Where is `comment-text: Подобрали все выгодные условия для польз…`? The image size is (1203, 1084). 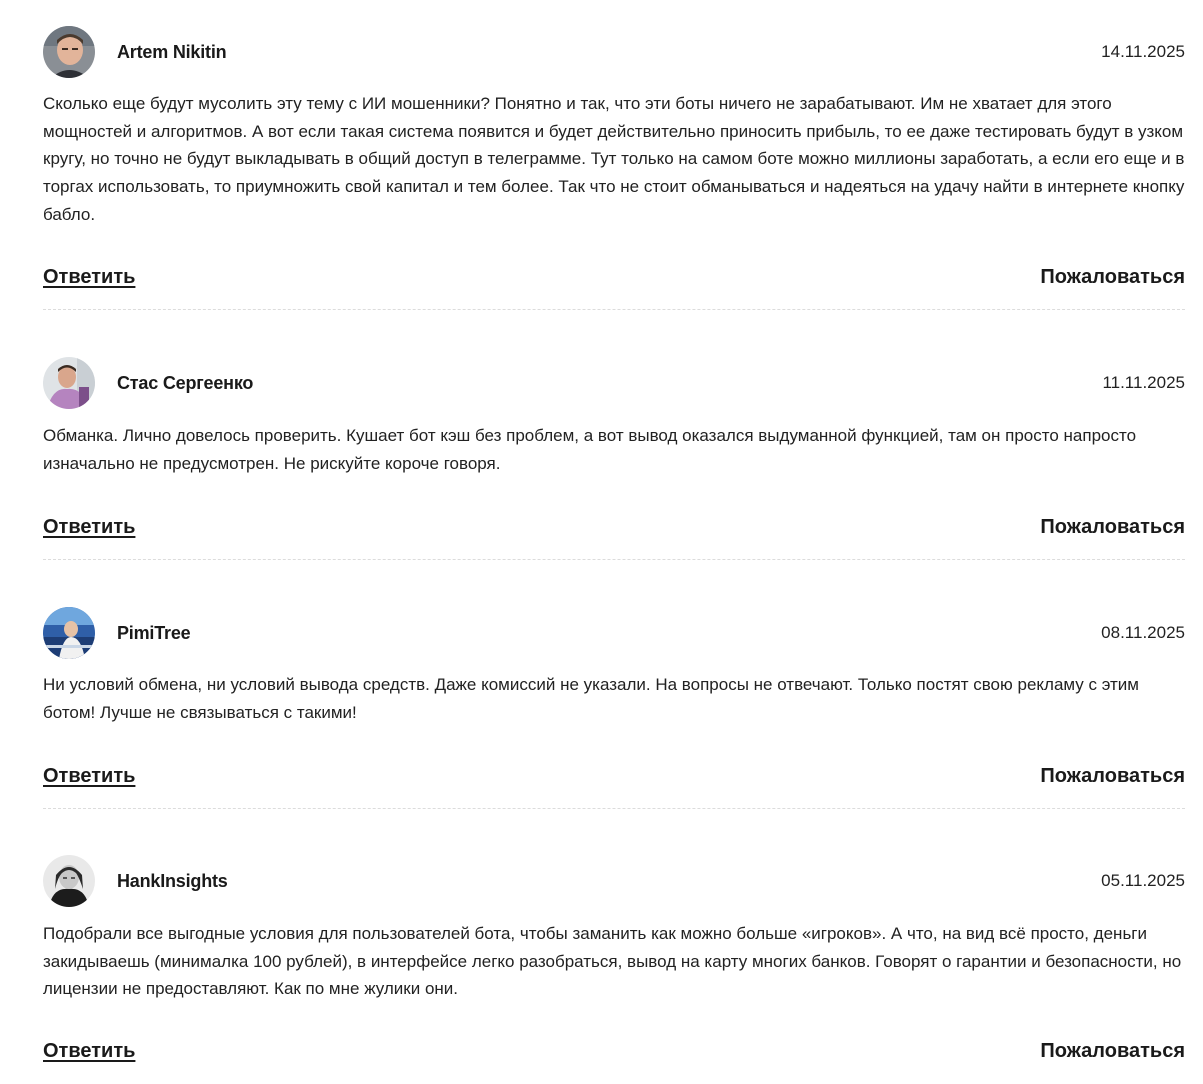 comment-text: Подобрали все выгодные условия для польз… is located at coordinates (612, 961).